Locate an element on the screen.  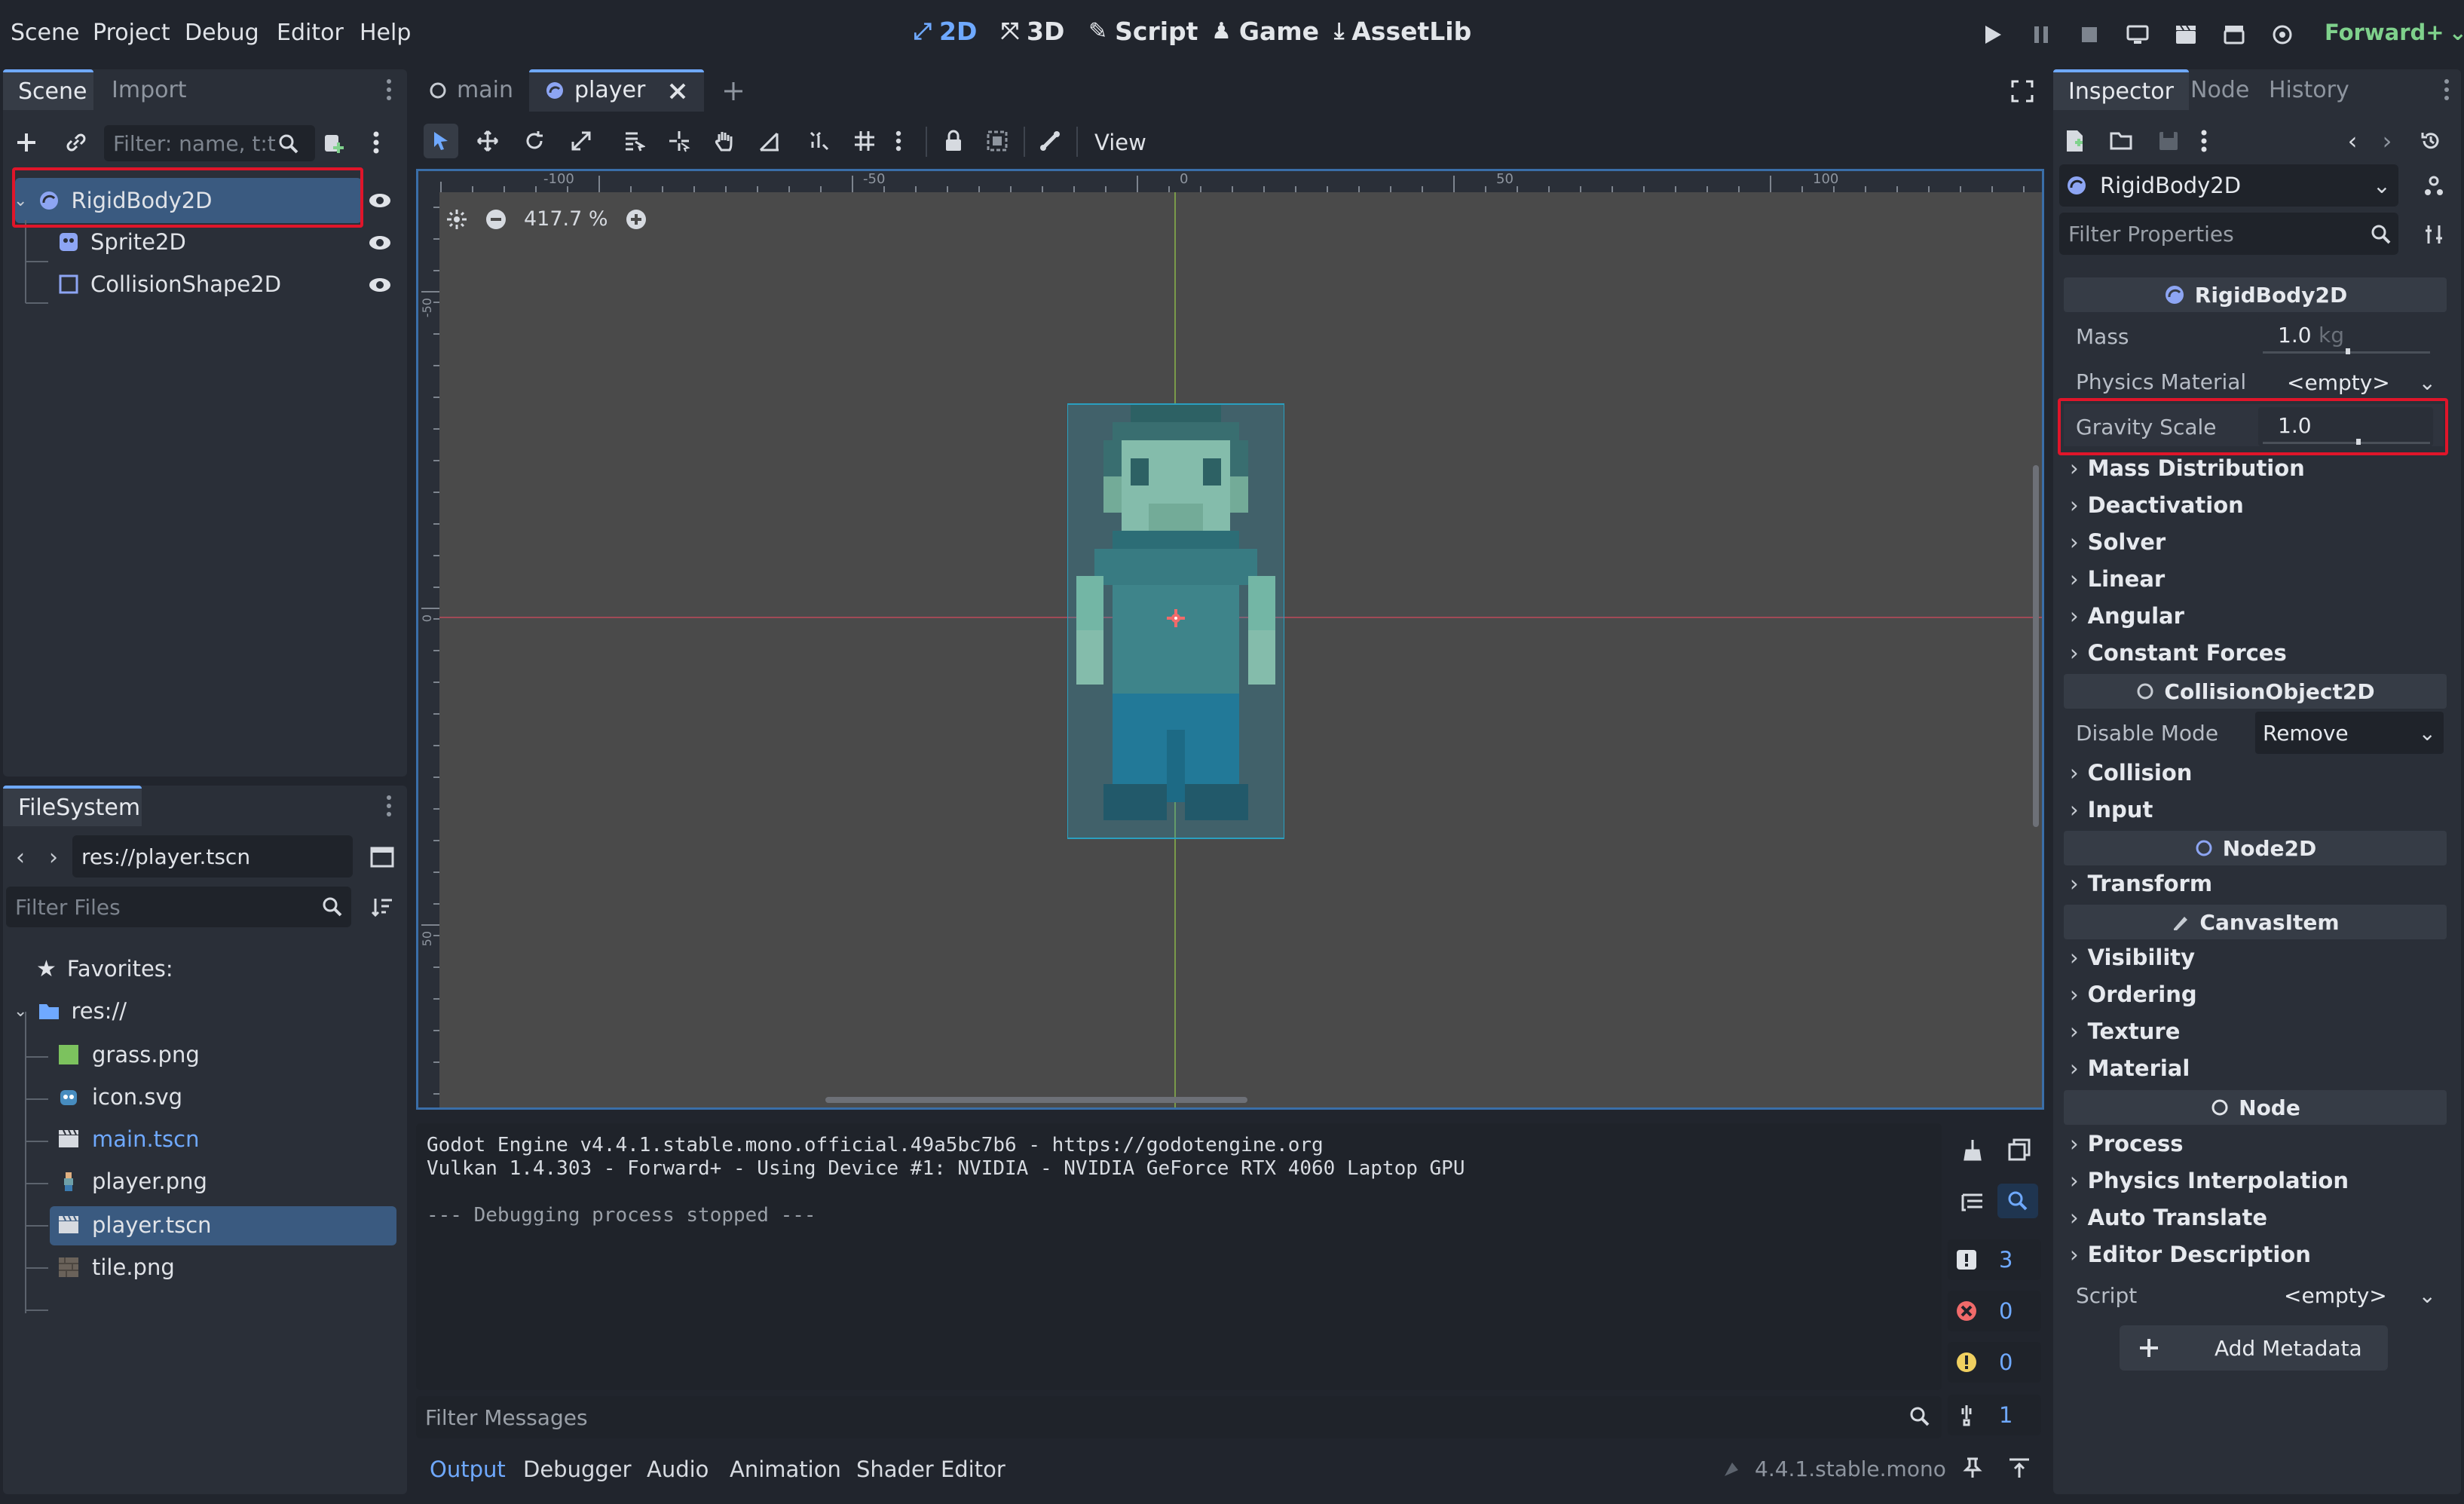
group-linear: › Linear is located at coordinates (2117, 579).